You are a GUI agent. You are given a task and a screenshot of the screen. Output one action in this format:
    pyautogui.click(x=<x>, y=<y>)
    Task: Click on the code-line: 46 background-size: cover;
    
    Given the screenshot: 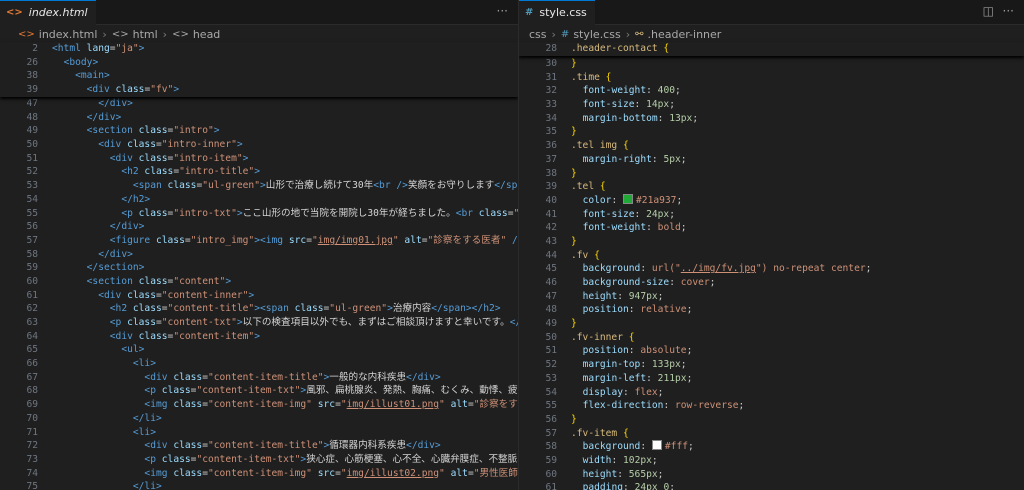 What is the action you would take?
    pyautogui.click(x=771, y=283)
    